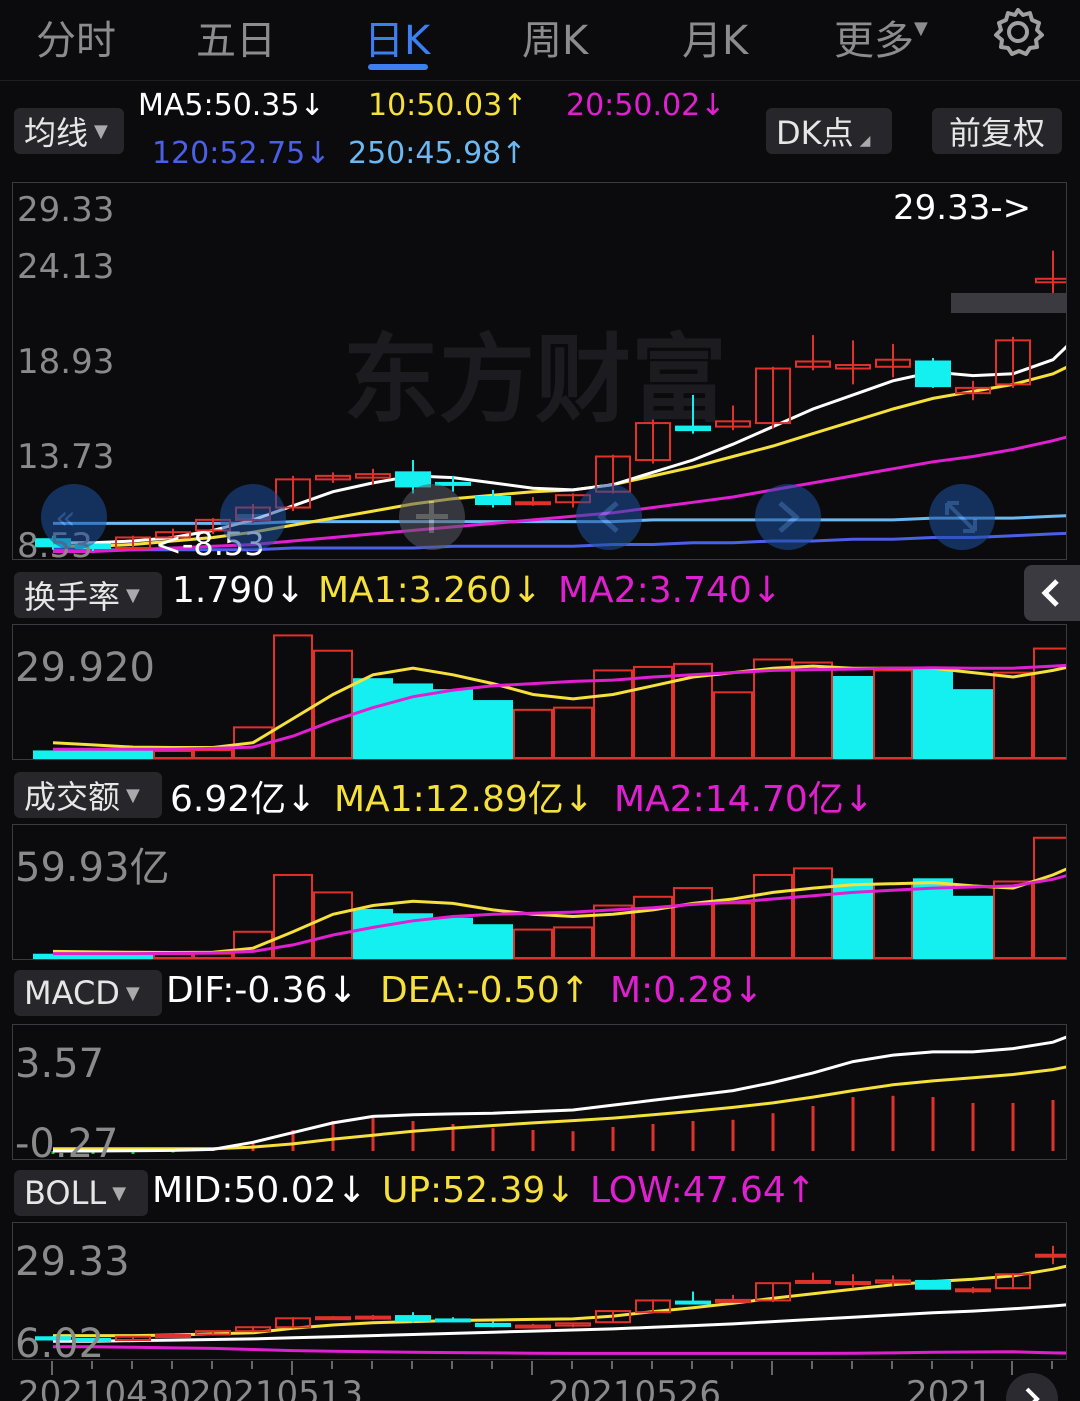  I want to click on amount-ma1: MA1:12.89亿↓, so click(464, 799).